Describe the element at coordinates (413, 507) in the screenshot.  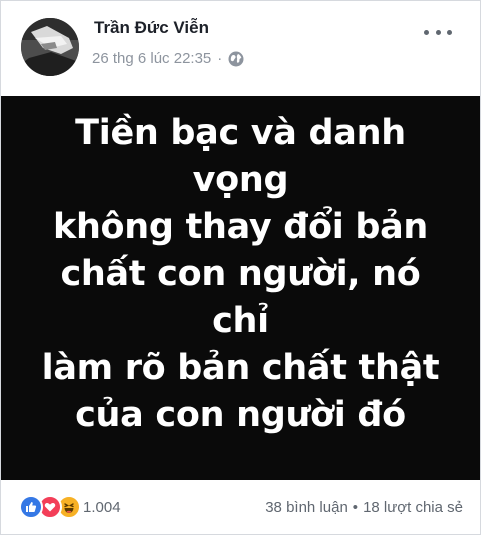
I see `shares-link: 18 lượt chia sẻ` at that location.